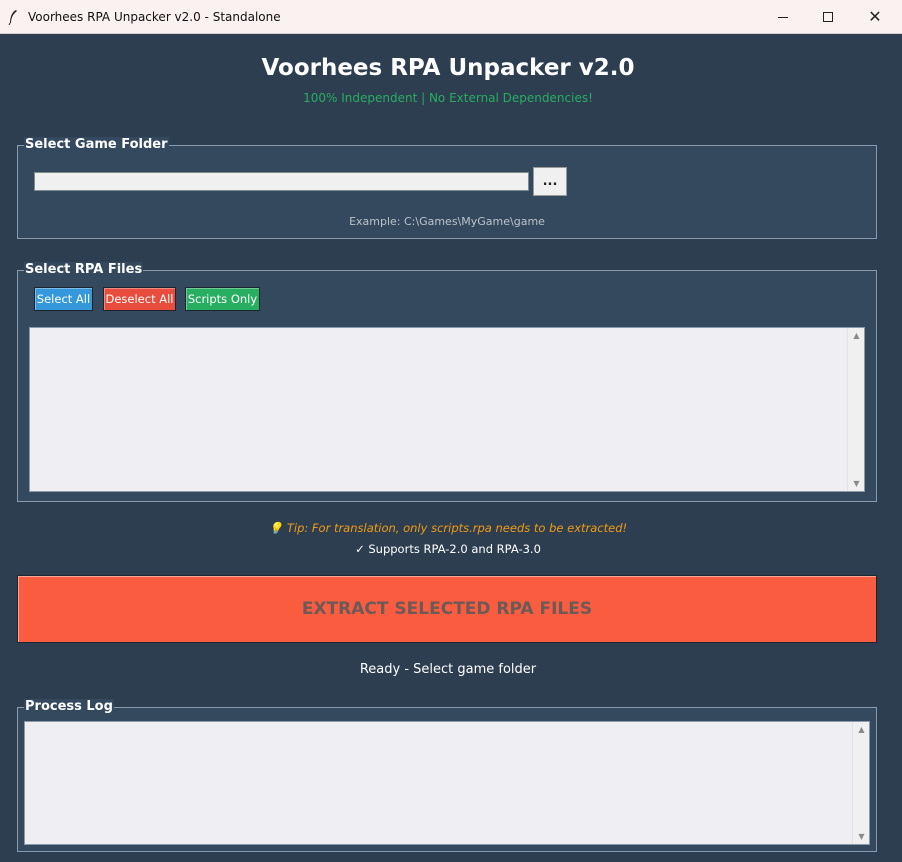 The height and width of the screenshot is (862, 902). I want to click on extract-button: EXTRACT SELECTED RPA FILES, so click(447, 609).